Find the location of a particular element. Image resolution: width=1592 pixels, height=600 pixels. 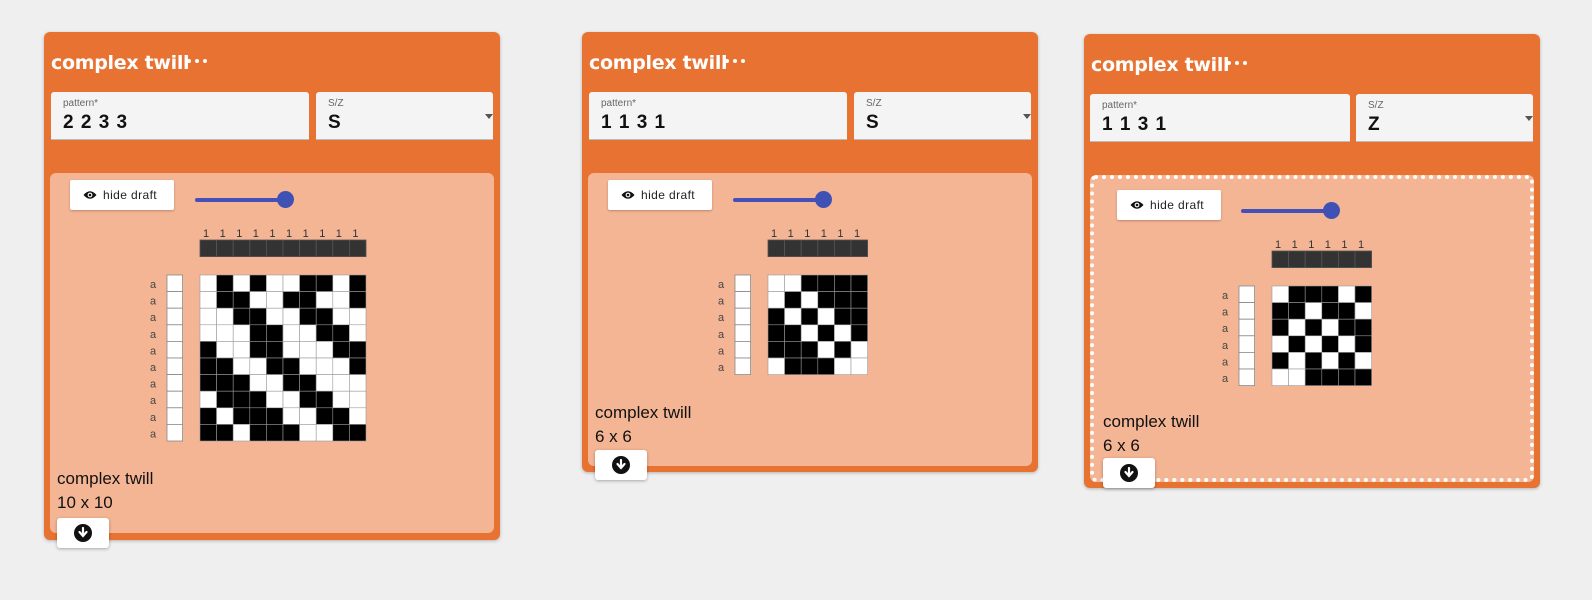

sz-select: S/Z S is located at coordinates (942, 116).